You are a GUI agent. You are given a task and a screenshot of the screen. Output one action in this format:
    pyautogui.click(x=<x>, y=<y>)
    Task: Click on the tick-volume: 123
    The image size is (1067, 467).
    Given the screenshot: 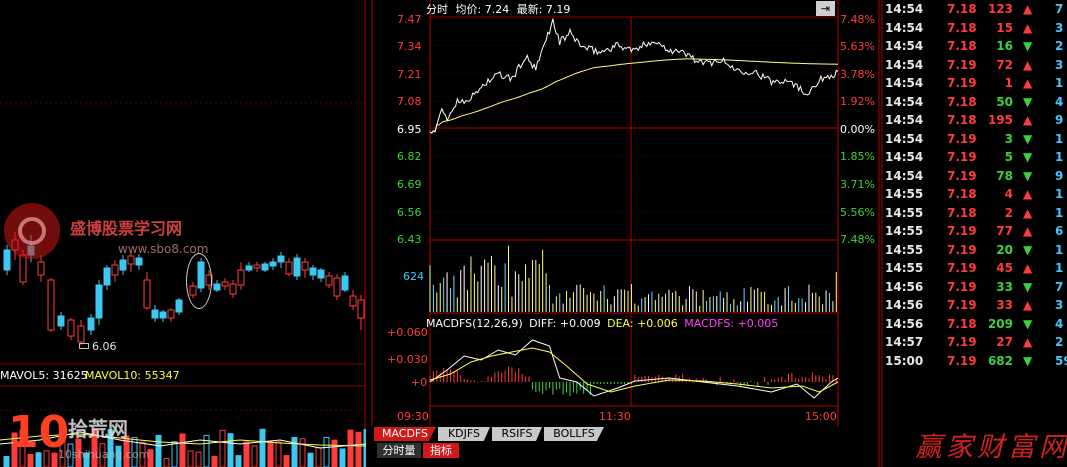 What is the action you would take?
    pyautogui.click(x=1000, y=9)
    